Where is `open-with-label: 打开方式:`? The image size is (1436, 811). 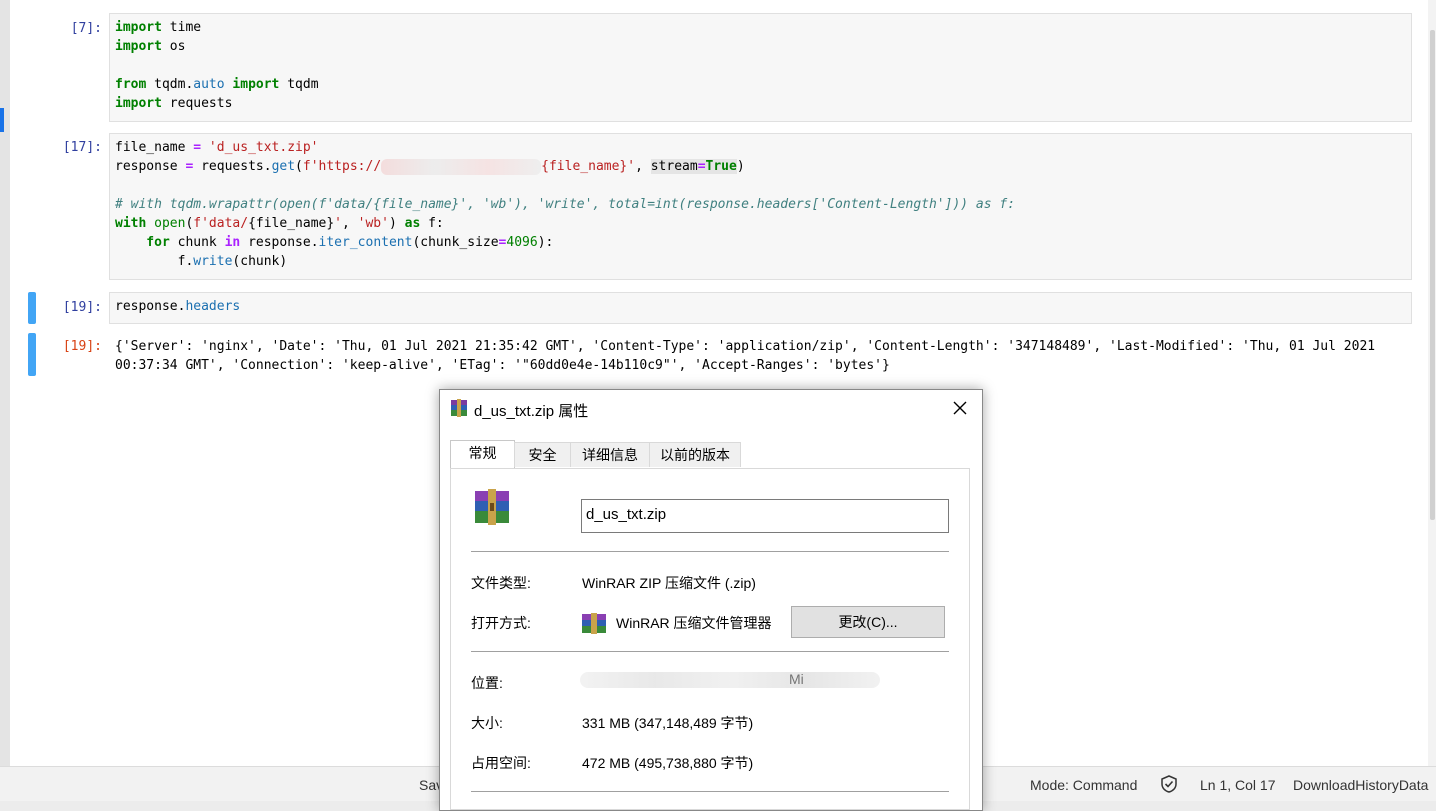
open-with-label: 打开方式: is located at coordinates (501, 623).